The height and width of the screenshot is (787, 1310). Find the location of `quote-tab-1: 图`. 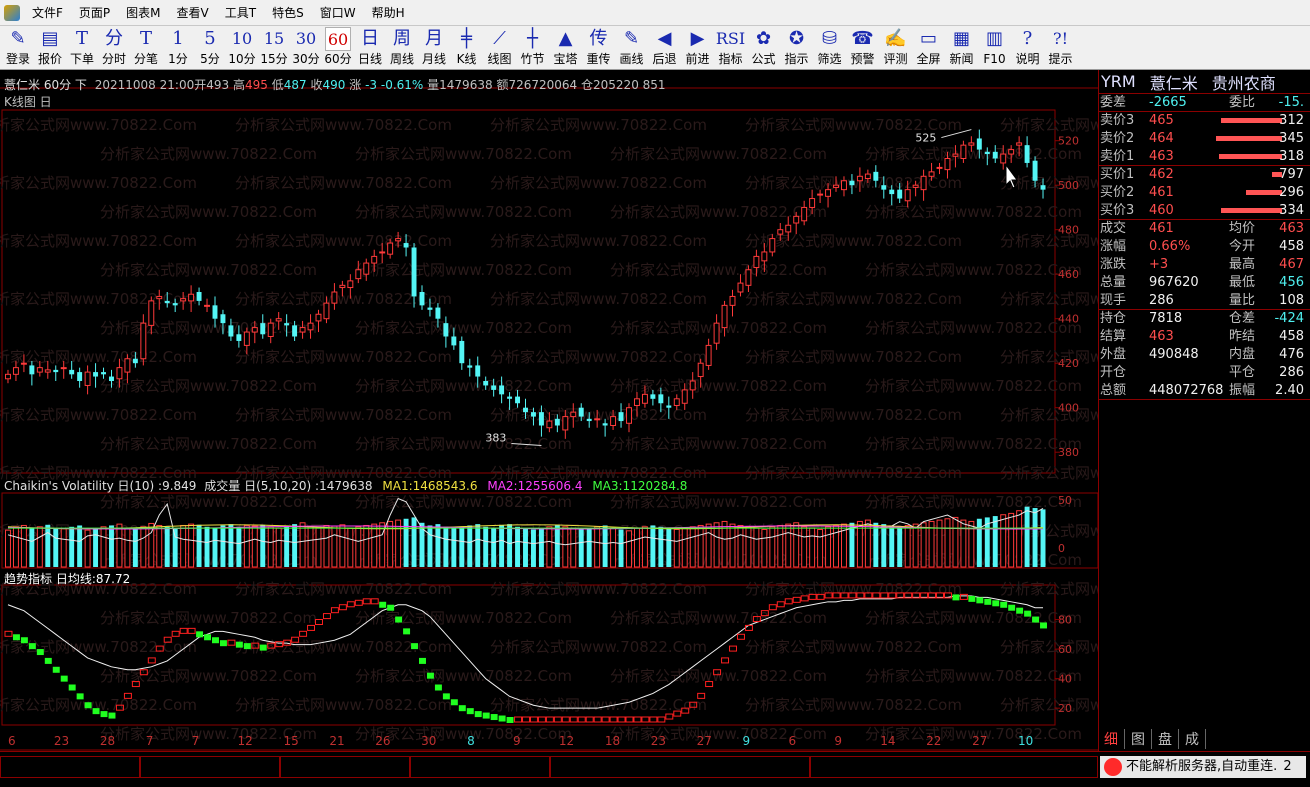

quote-tab-1: 图 is located at coordinates (1138, 739).